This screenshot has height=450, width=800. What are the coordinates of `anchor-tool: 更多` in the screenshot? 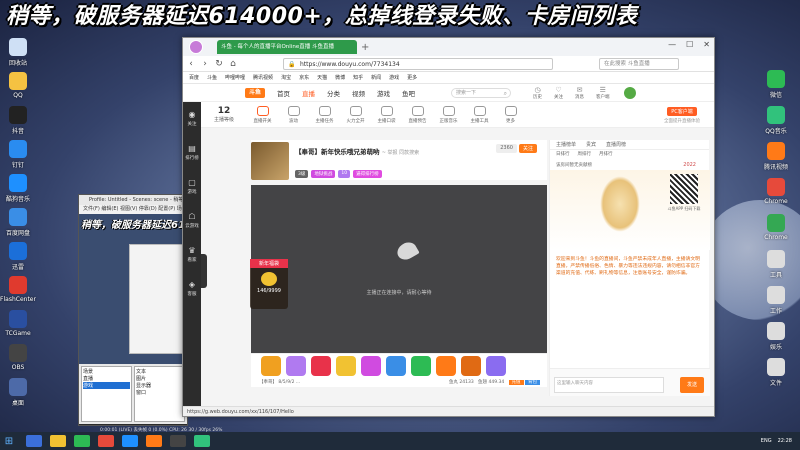 It's located at (510, 114).